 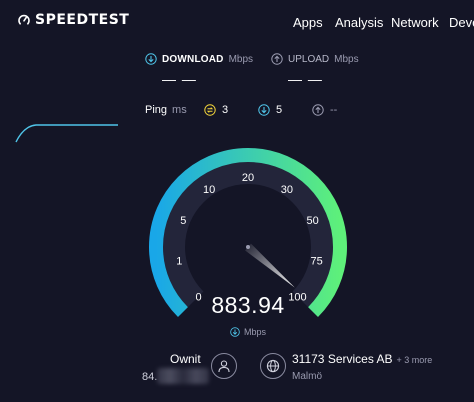 I want to click on nav-network: Network, so click(x=415, y=22).